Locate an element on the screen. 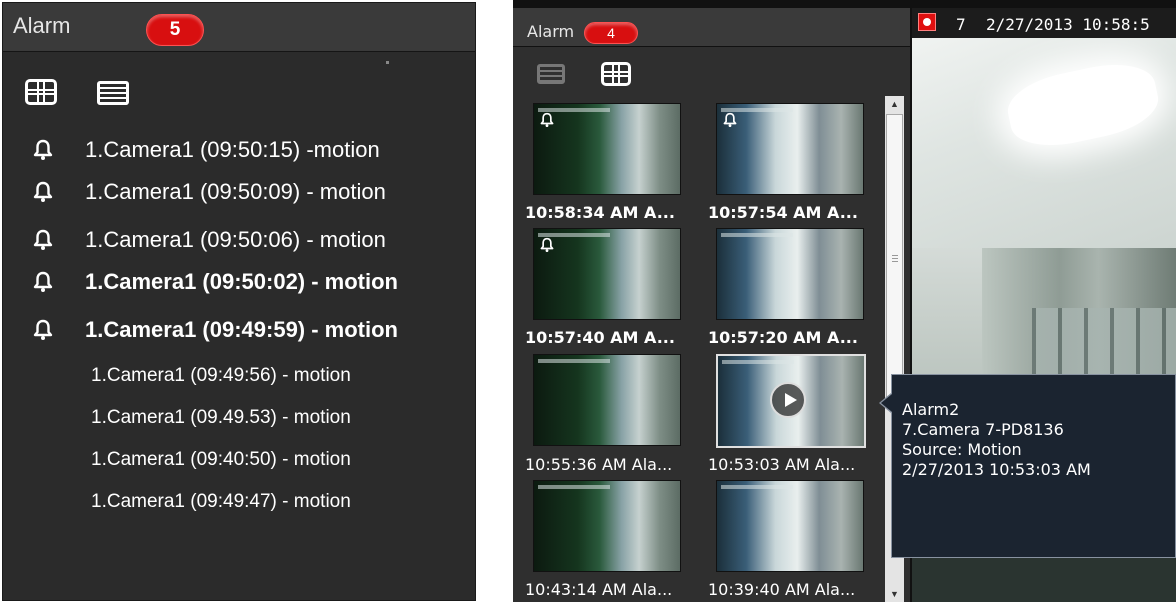 The height and width of the screenshot is (602, 1176). channel-number: 7 is located at coordinates (961, 24).